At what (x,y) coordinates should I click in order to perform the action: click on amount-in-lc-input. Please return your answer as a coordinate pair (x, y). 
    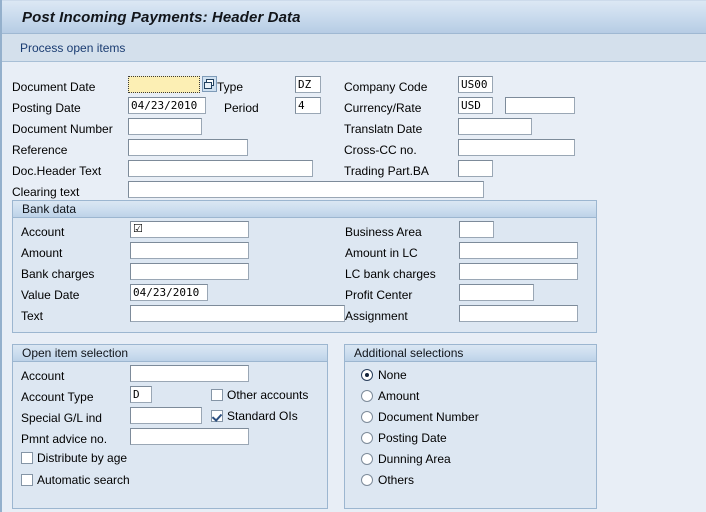
    Looking at the image, I should click on (518, 250).